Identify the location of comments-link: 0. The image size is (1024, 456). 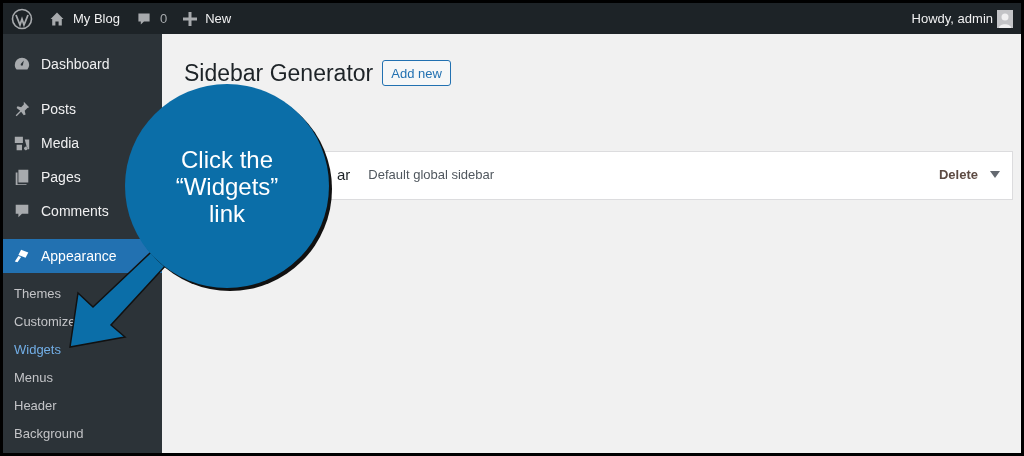
(151, 18).